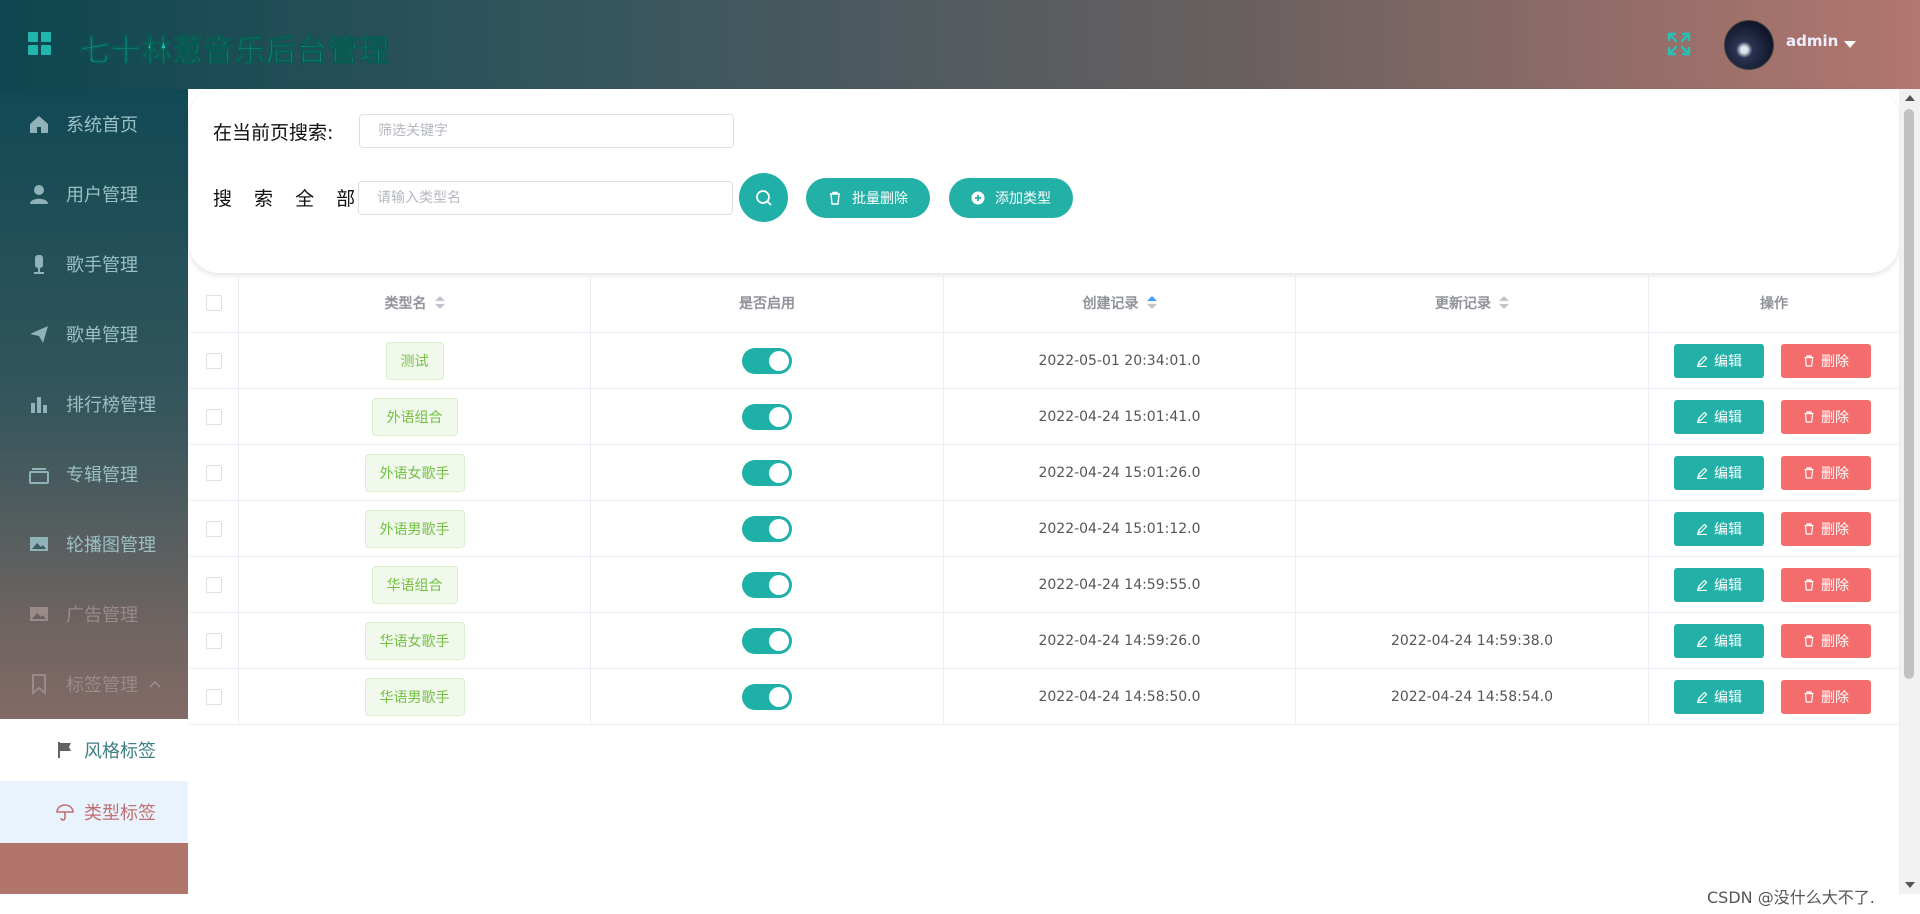  I want to click on created-cell: 2022-04-24 15:01:41.0, so click(1120, 417).